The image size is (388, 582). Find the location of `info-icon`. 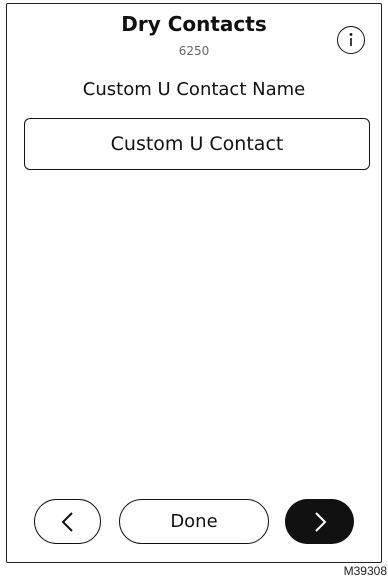

info-icon is located at coordinates (351, 39).